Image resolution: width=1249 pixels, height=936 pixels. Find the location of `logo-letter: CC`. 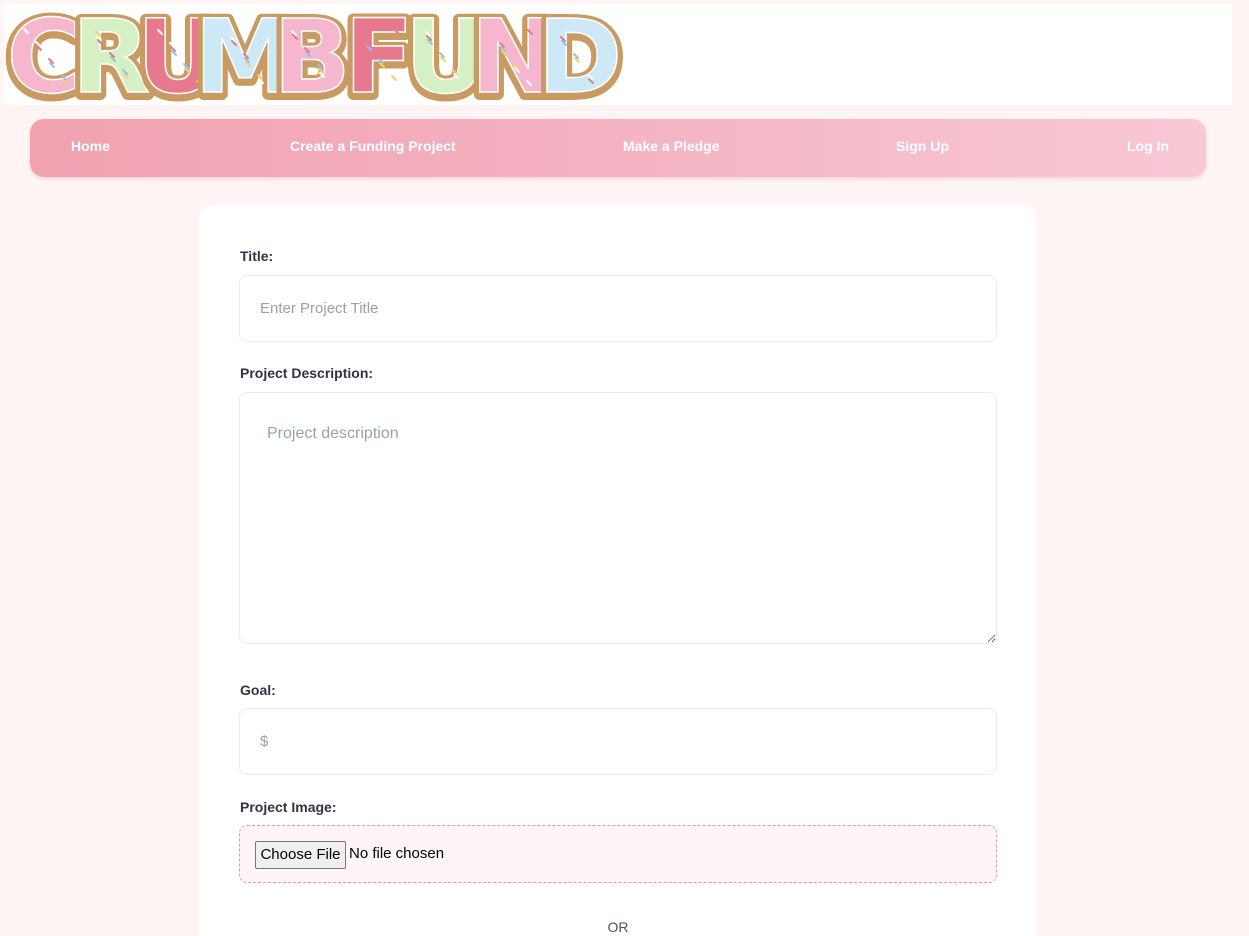

logo-letter: CC is located at coordinates (45, 54).